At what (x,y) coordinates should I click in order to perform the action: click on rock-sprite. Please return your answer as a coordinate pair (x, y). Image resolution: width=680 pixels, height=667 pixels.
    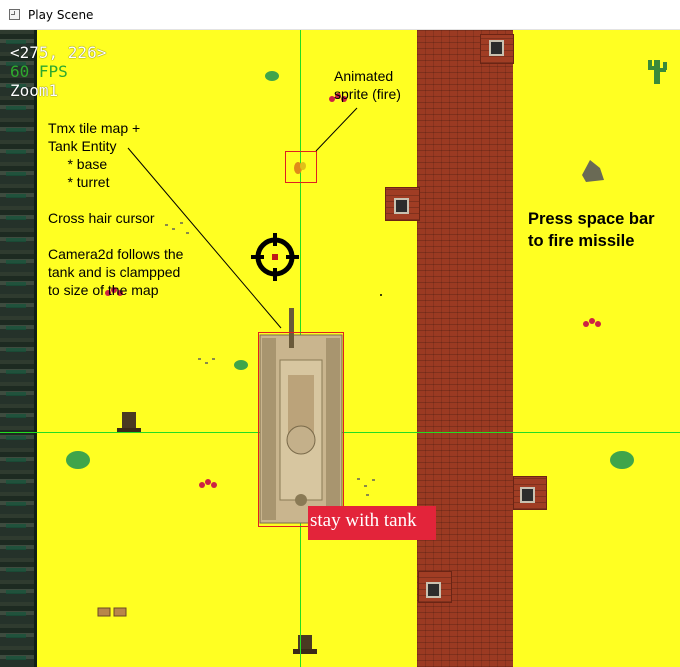
    Looking at the image, I should click on (593, 171).